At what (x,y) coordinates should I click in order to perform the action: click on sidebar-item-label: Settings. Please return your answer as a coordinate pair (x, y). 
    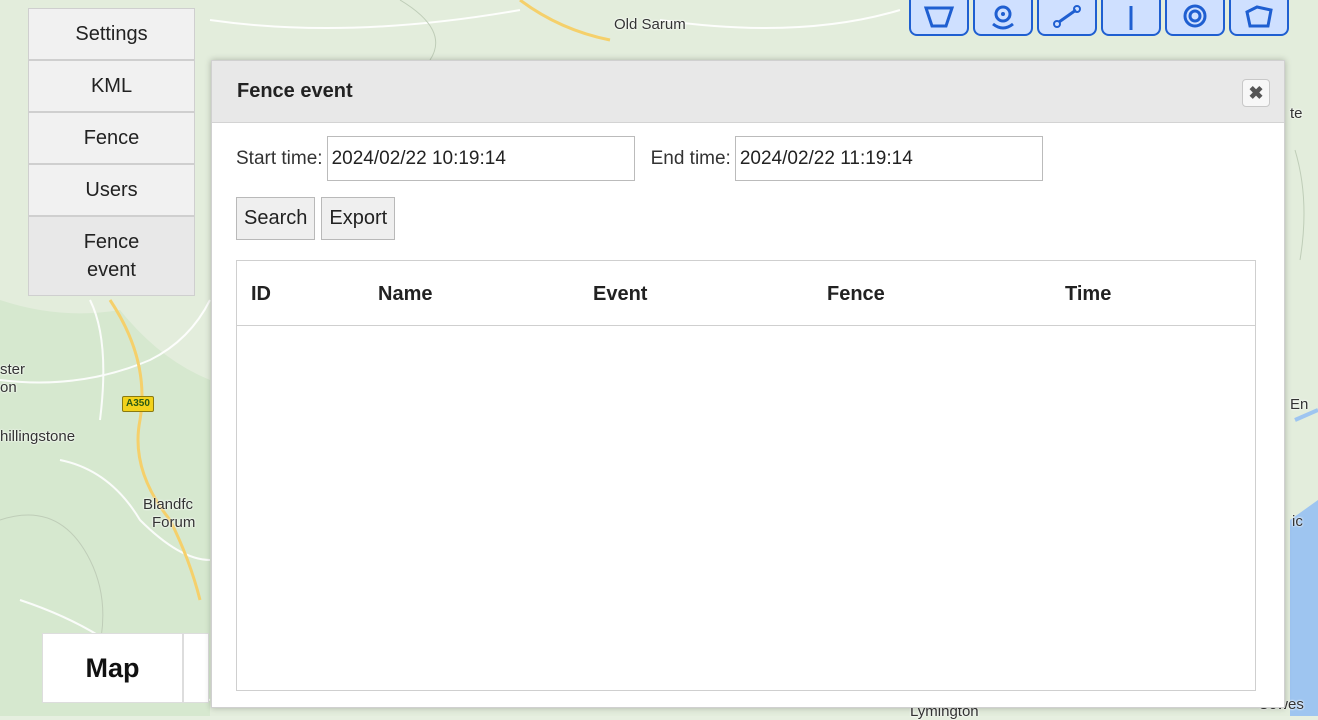
    Looking at the image, I should click on (111, 33).